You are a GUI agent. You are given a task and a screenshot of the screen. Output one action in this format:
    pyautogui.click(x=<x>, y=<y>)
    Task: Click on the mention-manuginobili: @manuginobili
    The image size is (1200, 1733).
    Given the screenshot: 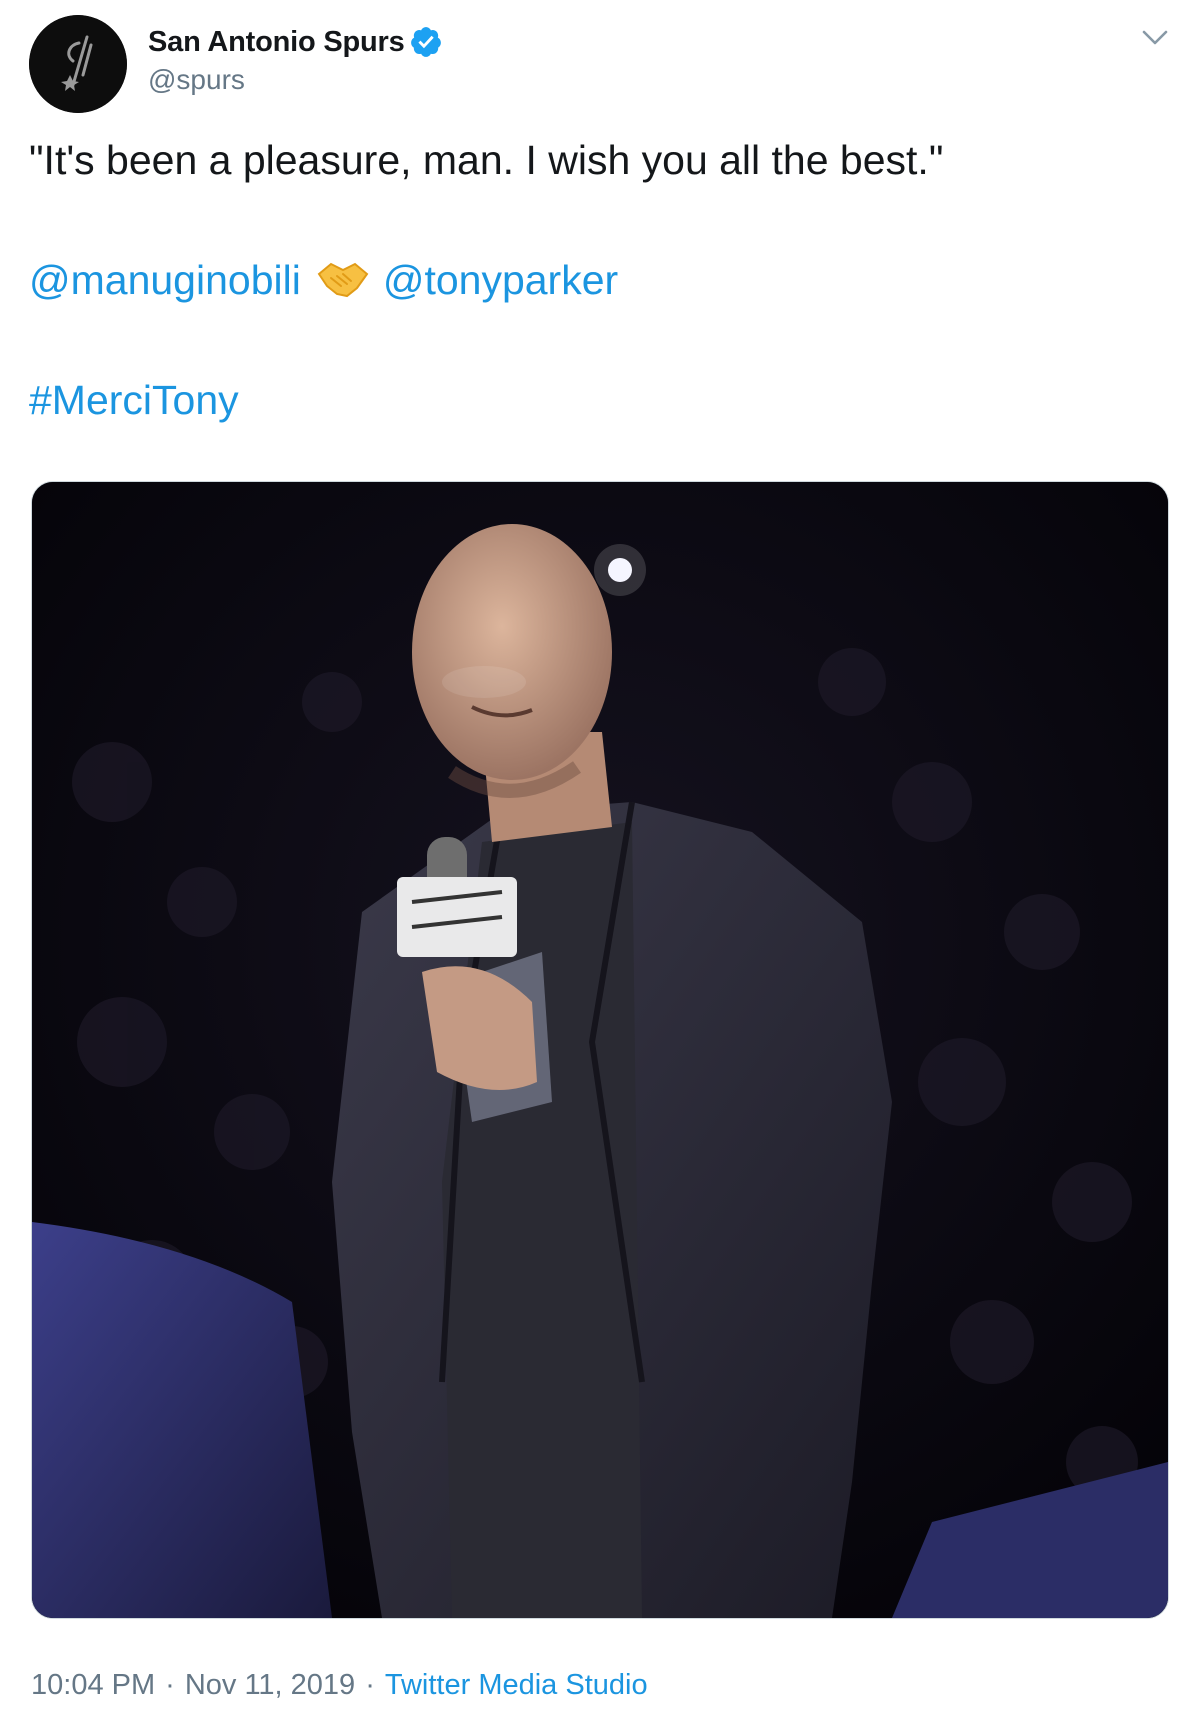 What is the action you would take?
    pyautogui.click(x=165, y=280)
    